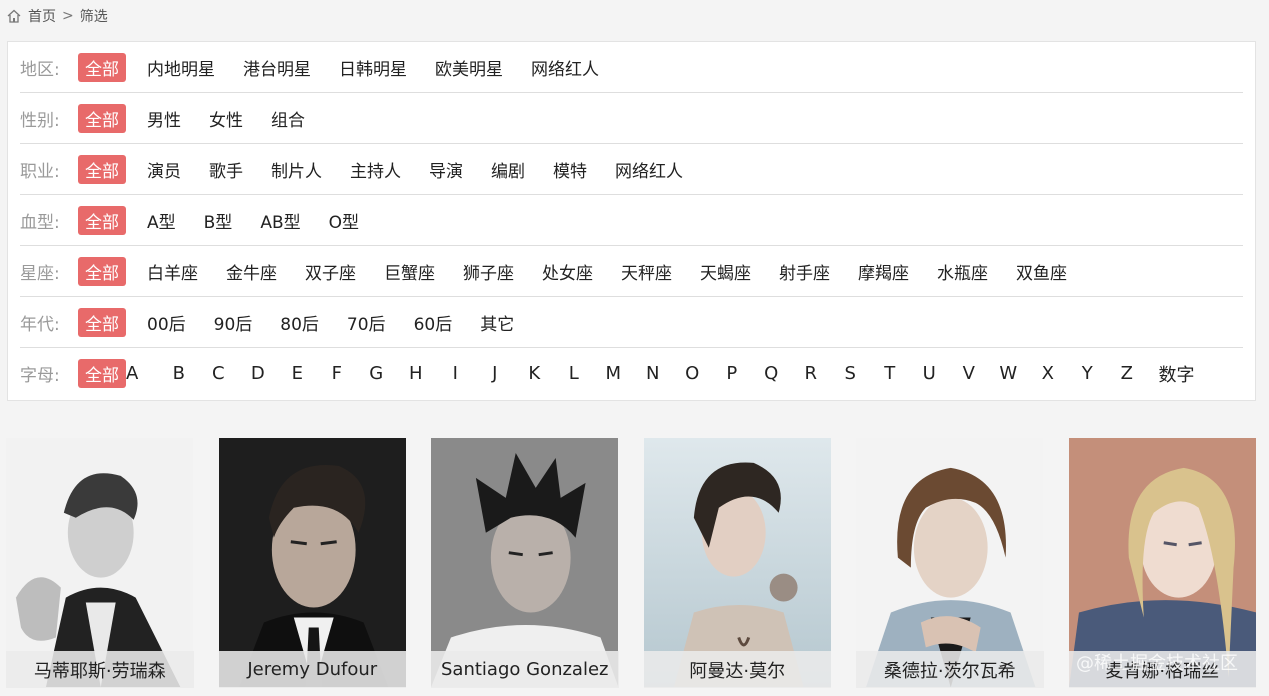 This screenshot has height=696, width=1269. What do you see at coordinates (142, 373) in the screenshot?
I see `filter-option: A` at bounding box center [142, 373].